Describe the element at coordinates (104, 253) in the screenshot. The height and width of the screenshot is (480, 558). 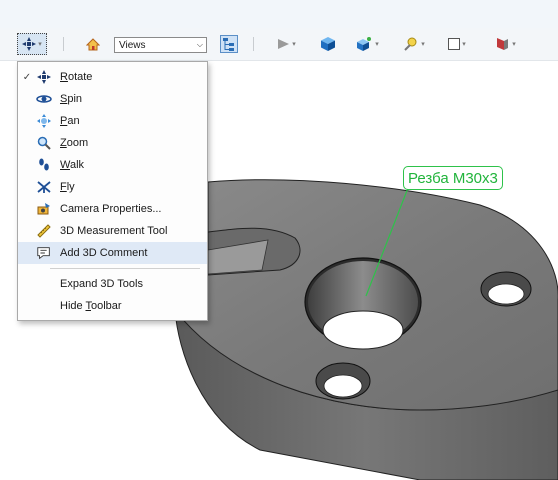
I see `menu-item-label: Add 3D Comment` at that location.